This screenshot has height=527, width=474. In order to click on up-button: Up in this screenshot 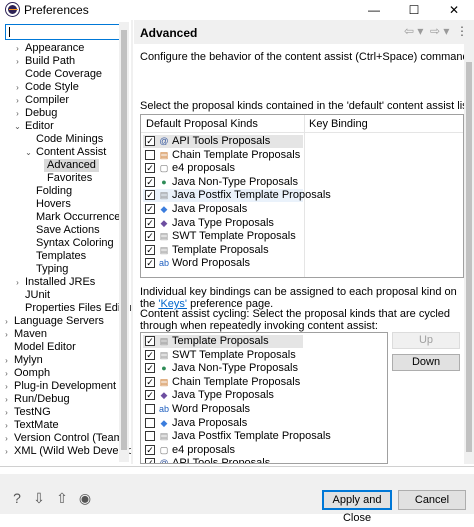, I will do `click(426, 340)`.